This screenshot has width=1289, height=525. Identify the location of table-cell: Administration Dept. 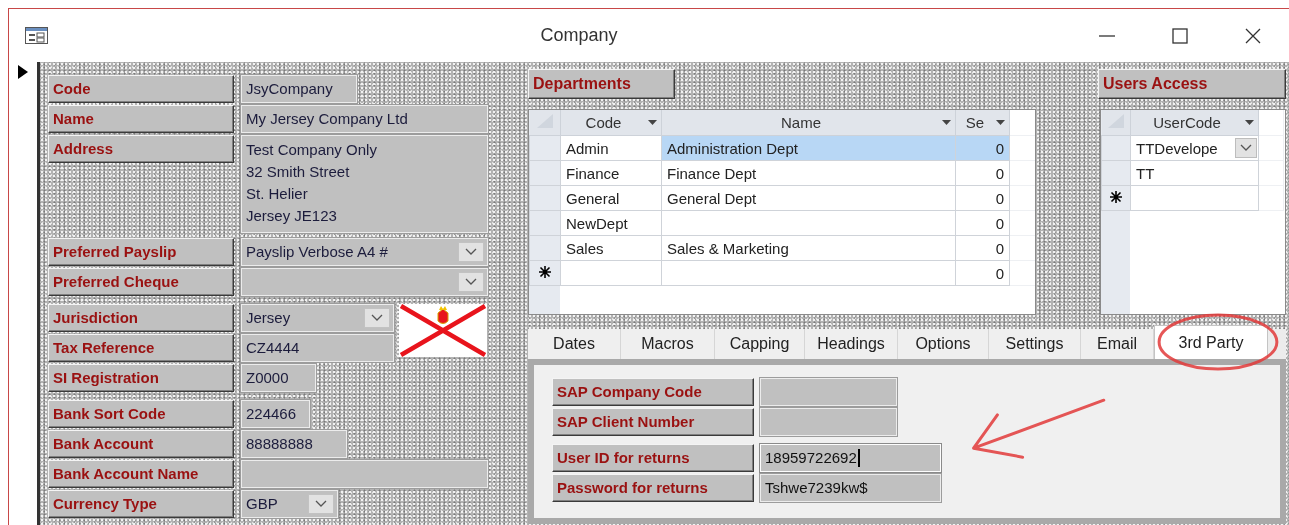
(808, 148).